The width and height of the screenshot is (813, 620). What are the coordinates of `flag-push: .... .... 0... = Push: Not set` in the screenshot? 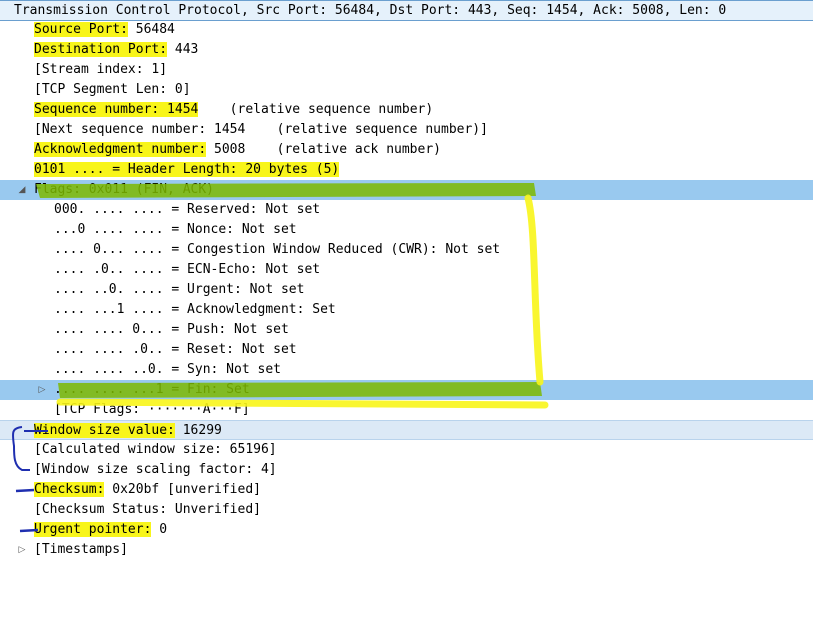 It's located at (171, 329).